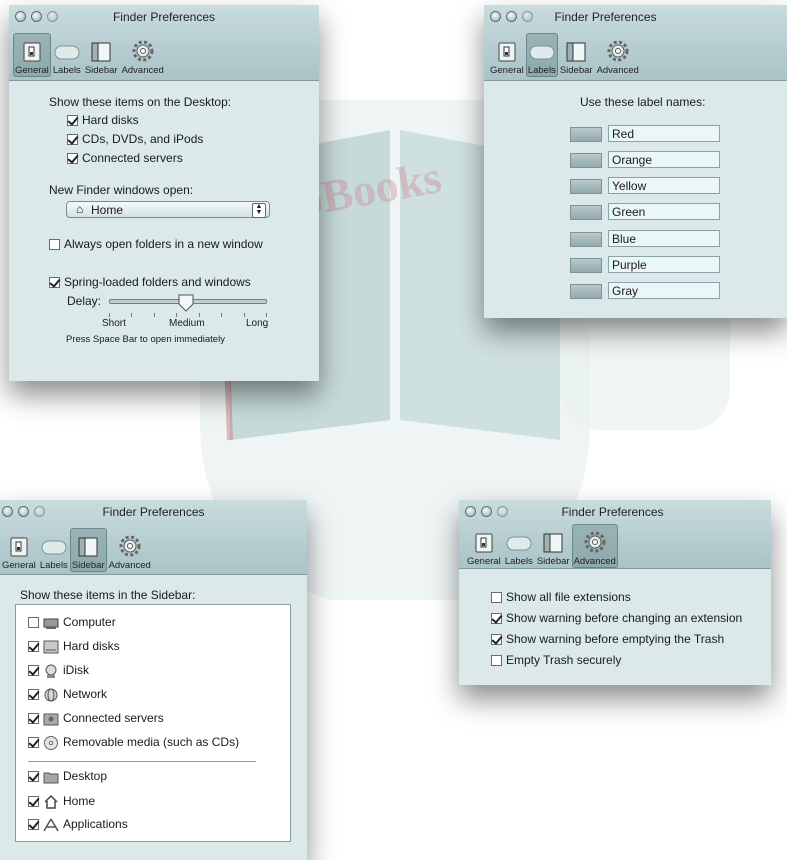 The height and width of the screenshot is (860, 787). What do you see at coordinates (51, 801) in the screenshot?
I see `home-icon` at bounding box center [51, 801].